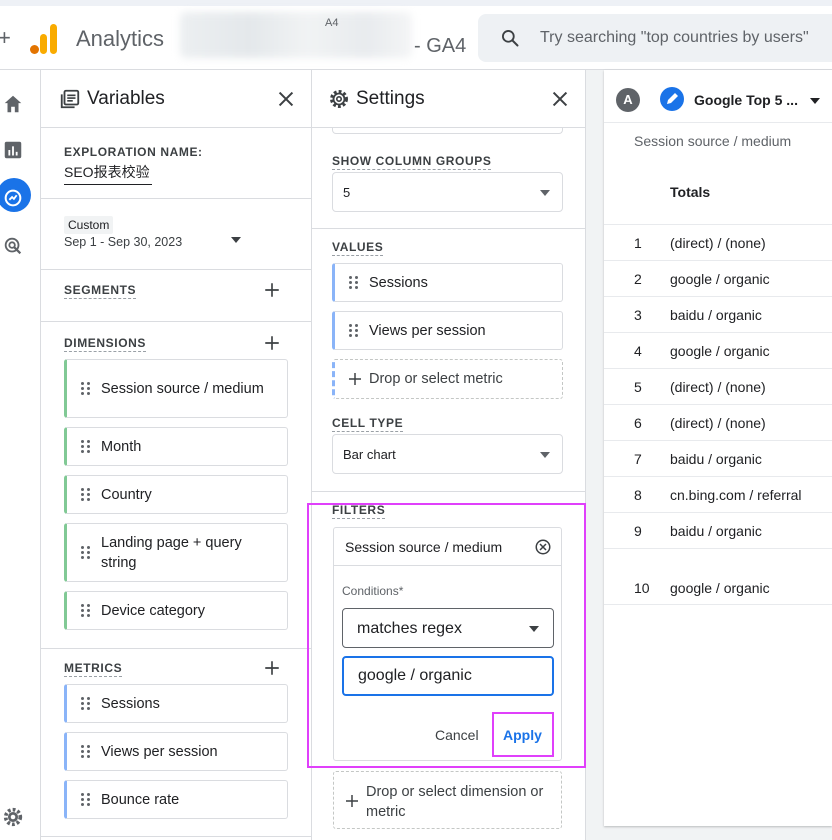 This screenshot has height=840, width=832. What do you see at coordinates (182, 388) in the screenshot?
I see `dimension-chip-label: Session source / medium` at bounding box center [182, 388].